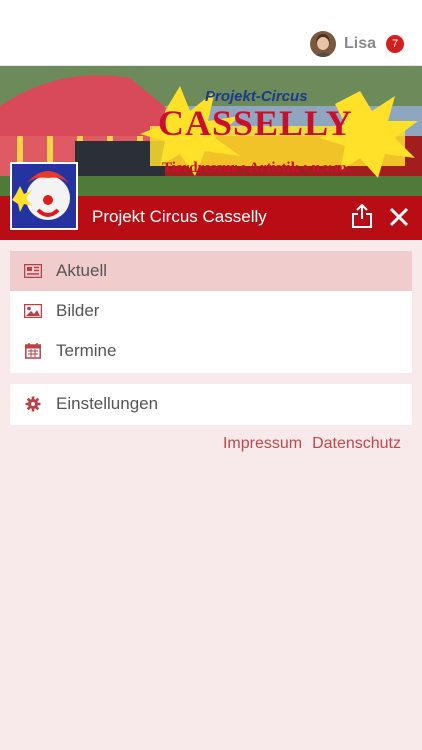  I want to click on menu-item-termine: Termine, so click(211, 351).